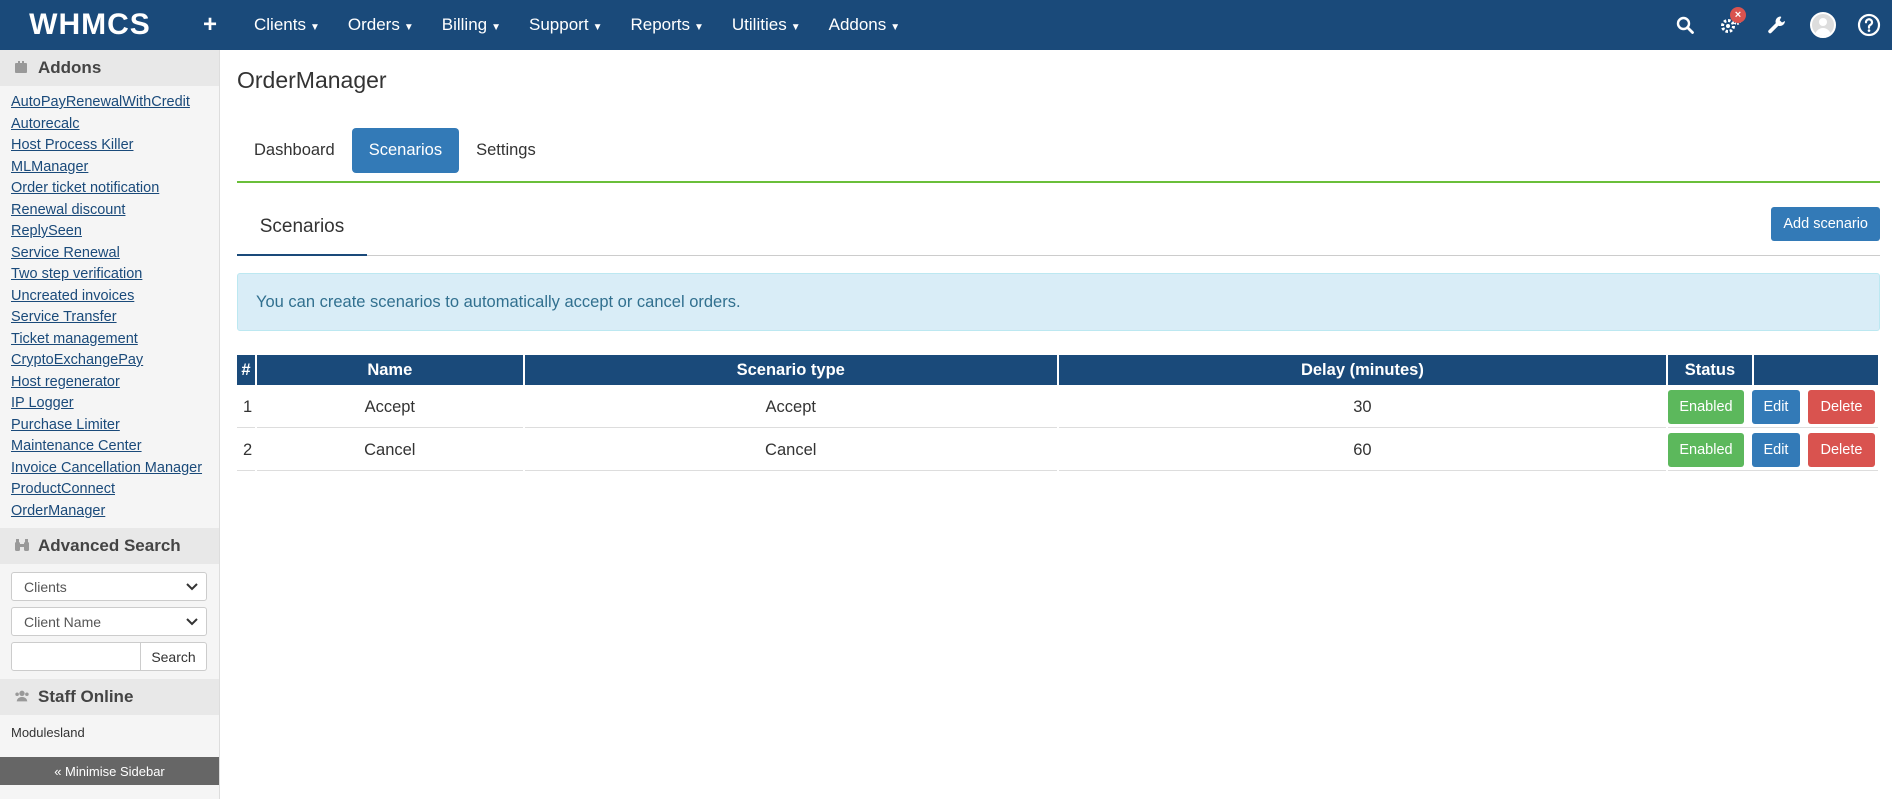 Image resolution: width=1892 pixels, height=799 pixels. I want to click on menu-orders: Orders ▼, so click(381, 25).